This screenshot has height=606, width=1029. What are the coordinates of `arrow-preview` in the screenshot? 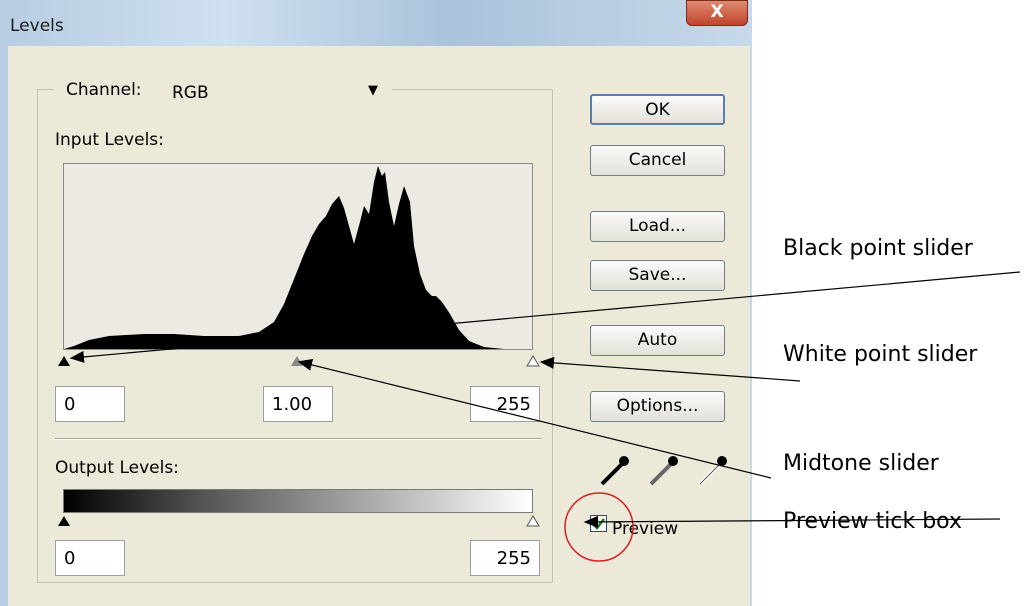 It's located at (792, 521).